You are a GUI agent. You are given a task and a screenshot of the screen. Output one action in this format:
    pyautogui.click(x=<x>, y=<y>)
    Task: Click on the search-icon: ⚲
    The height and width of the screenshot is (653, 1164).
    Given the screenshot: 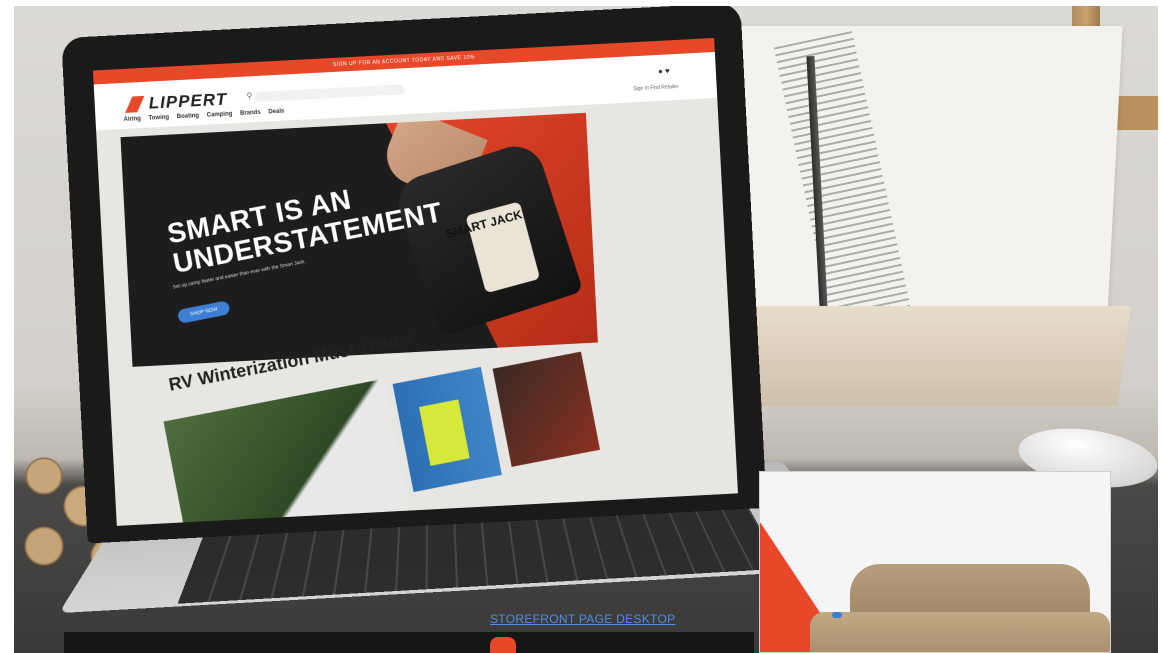 What is the action you would take?
    pyautogui.click(x=249, y=95)
    